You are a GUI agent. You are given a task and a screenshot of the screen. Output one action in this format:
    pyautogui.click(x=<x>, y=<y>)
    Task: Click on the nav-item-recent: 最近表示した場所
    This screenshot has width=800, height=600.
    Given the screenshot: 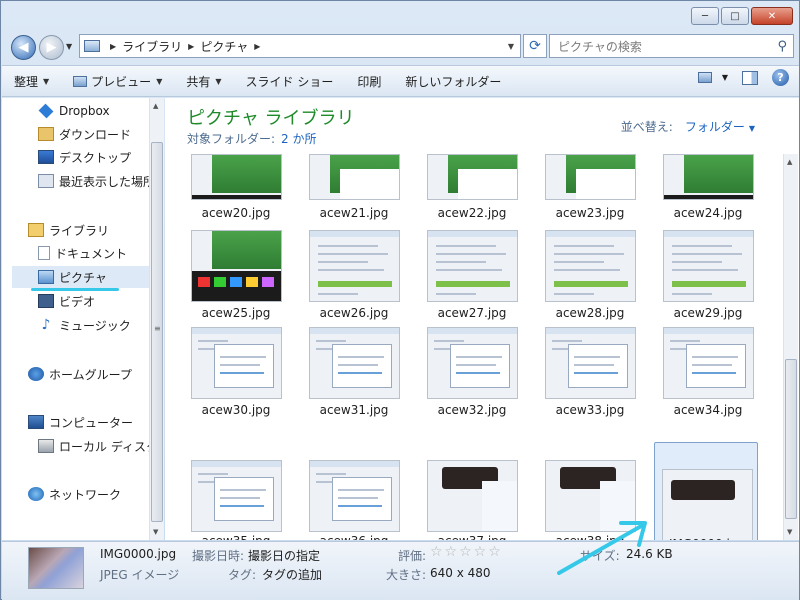 What is the action you would take?
    pyautogui.click(x=93, y=181)
    